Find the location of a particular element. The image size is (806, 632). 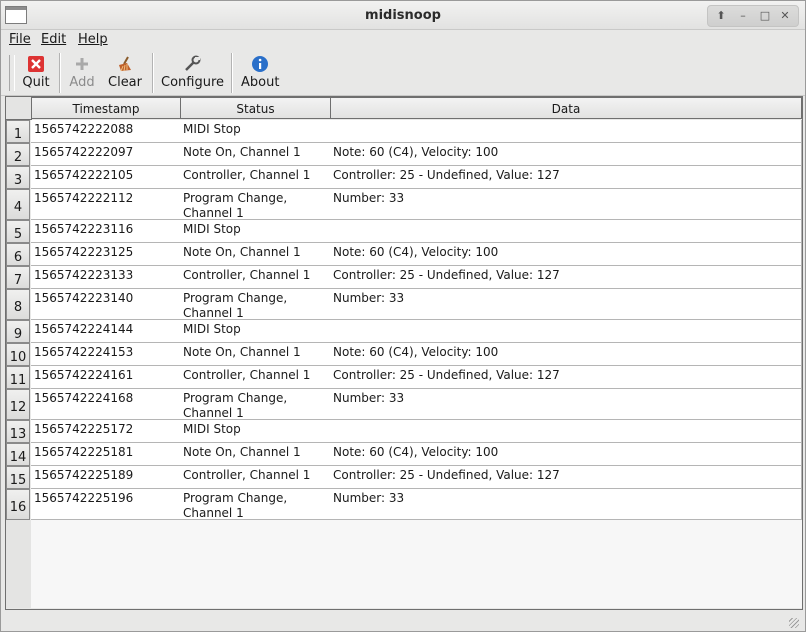

cell-timestamp: 1565742225172 is located at coordinates (106, 431).